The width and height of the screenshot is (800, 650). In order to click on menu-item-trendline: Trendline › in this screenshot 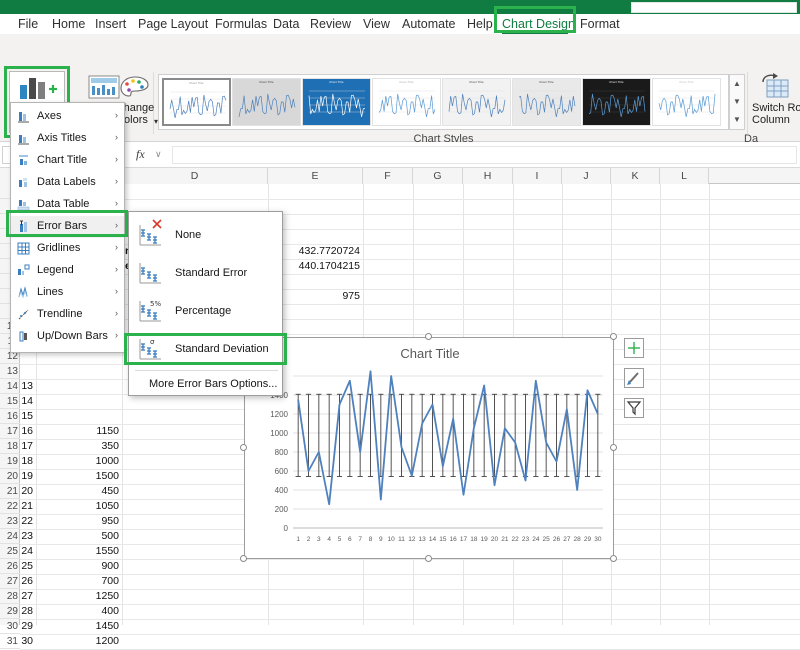, I will do `click(67, 315)`.